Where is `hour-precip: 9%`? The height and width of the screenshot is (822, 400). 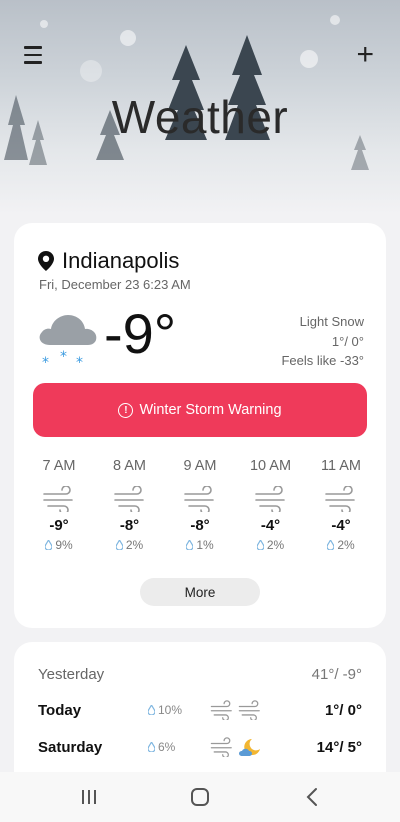 hour-precip: 9% is located at coordinates (64, 545).